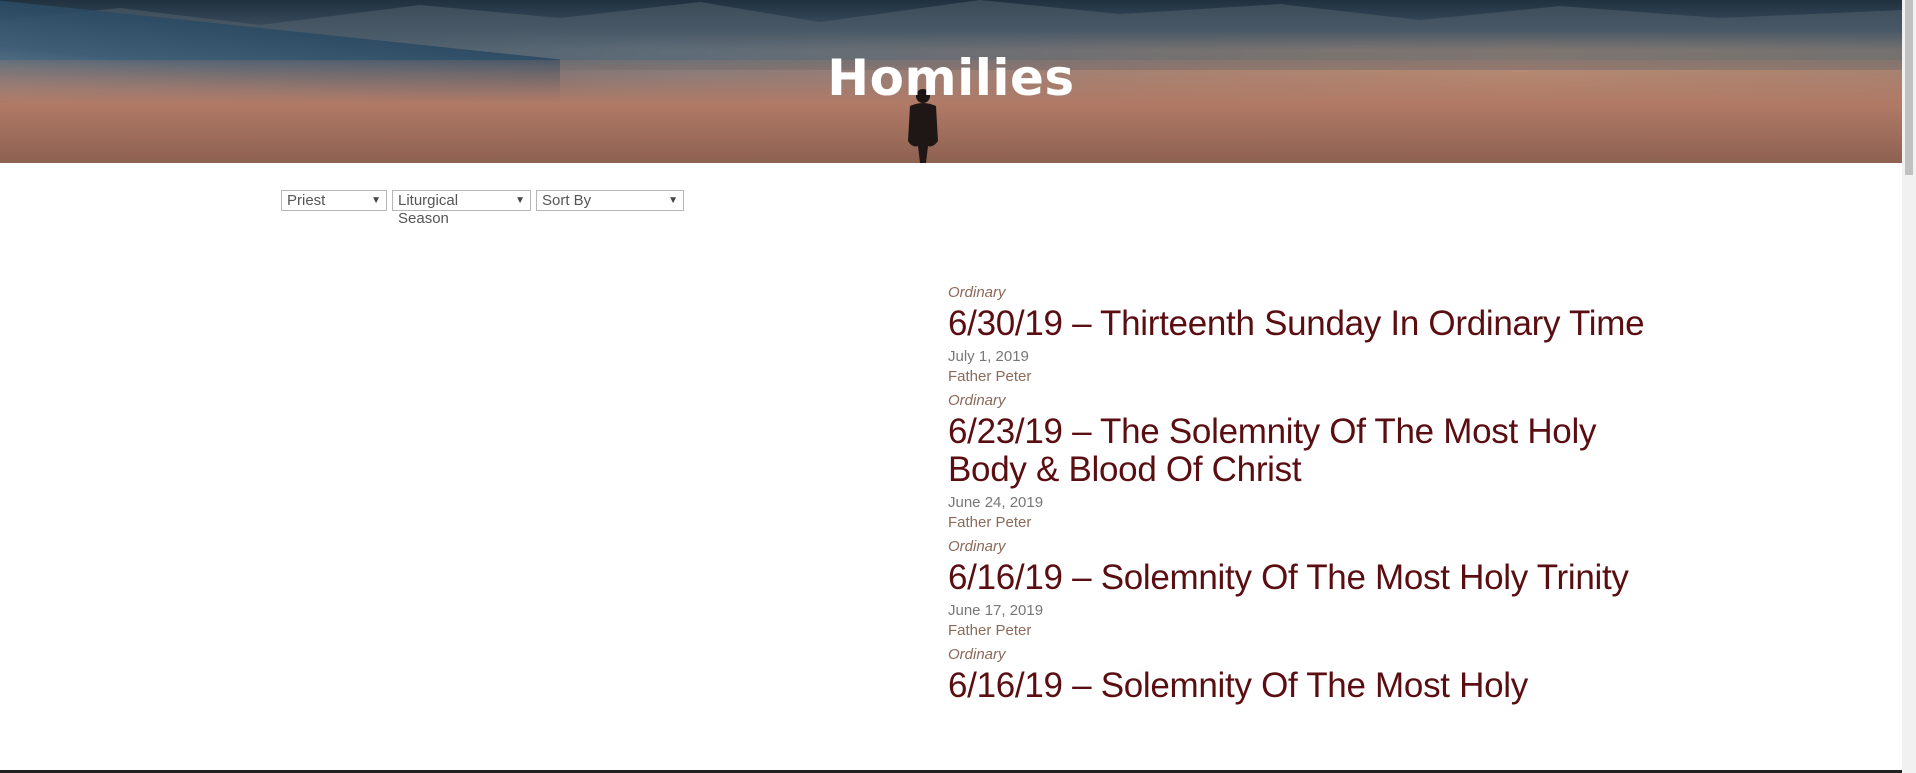  I want to click on scrollbar-thumb, so click(1909, 87).